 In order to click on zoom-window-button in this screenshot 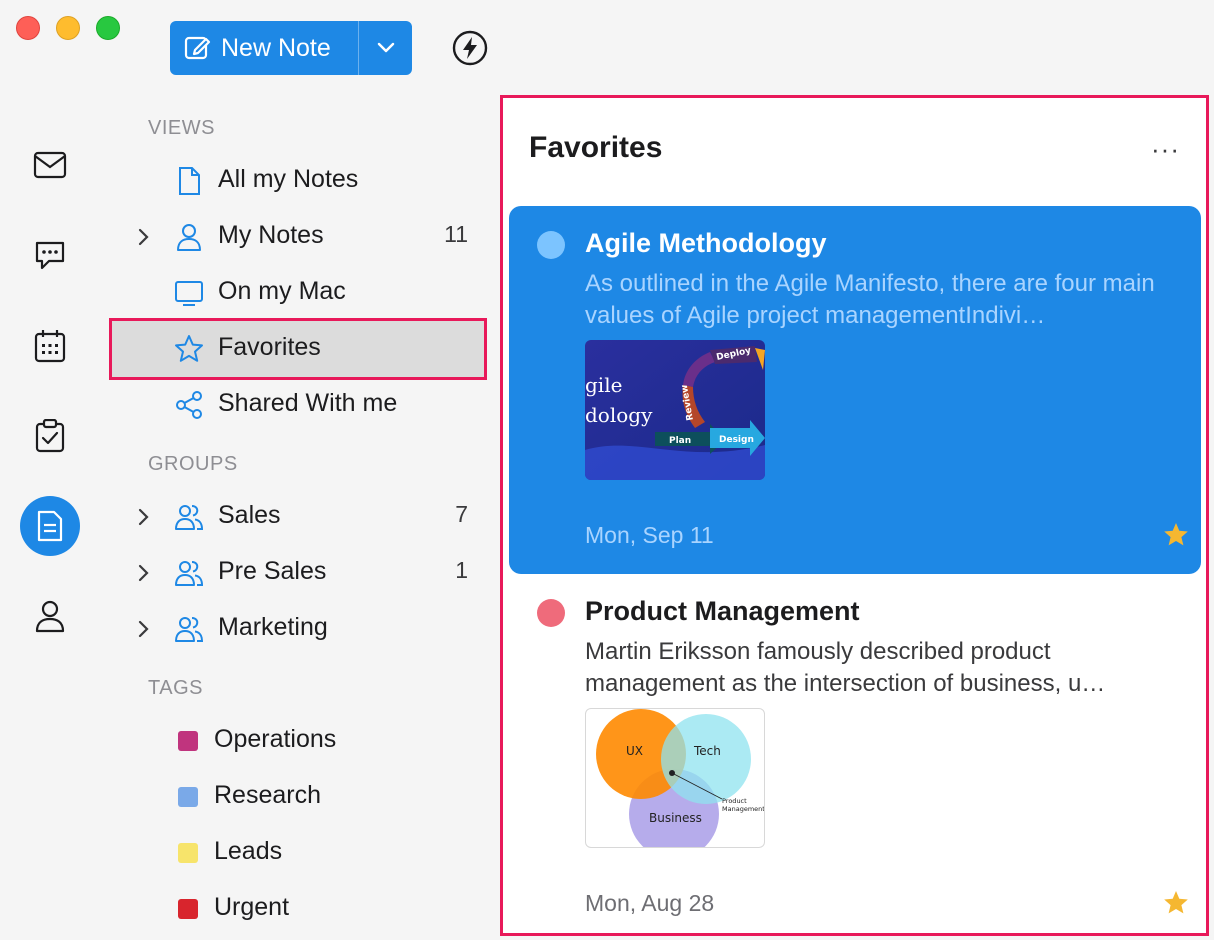, I will do `click(108, 28)`.